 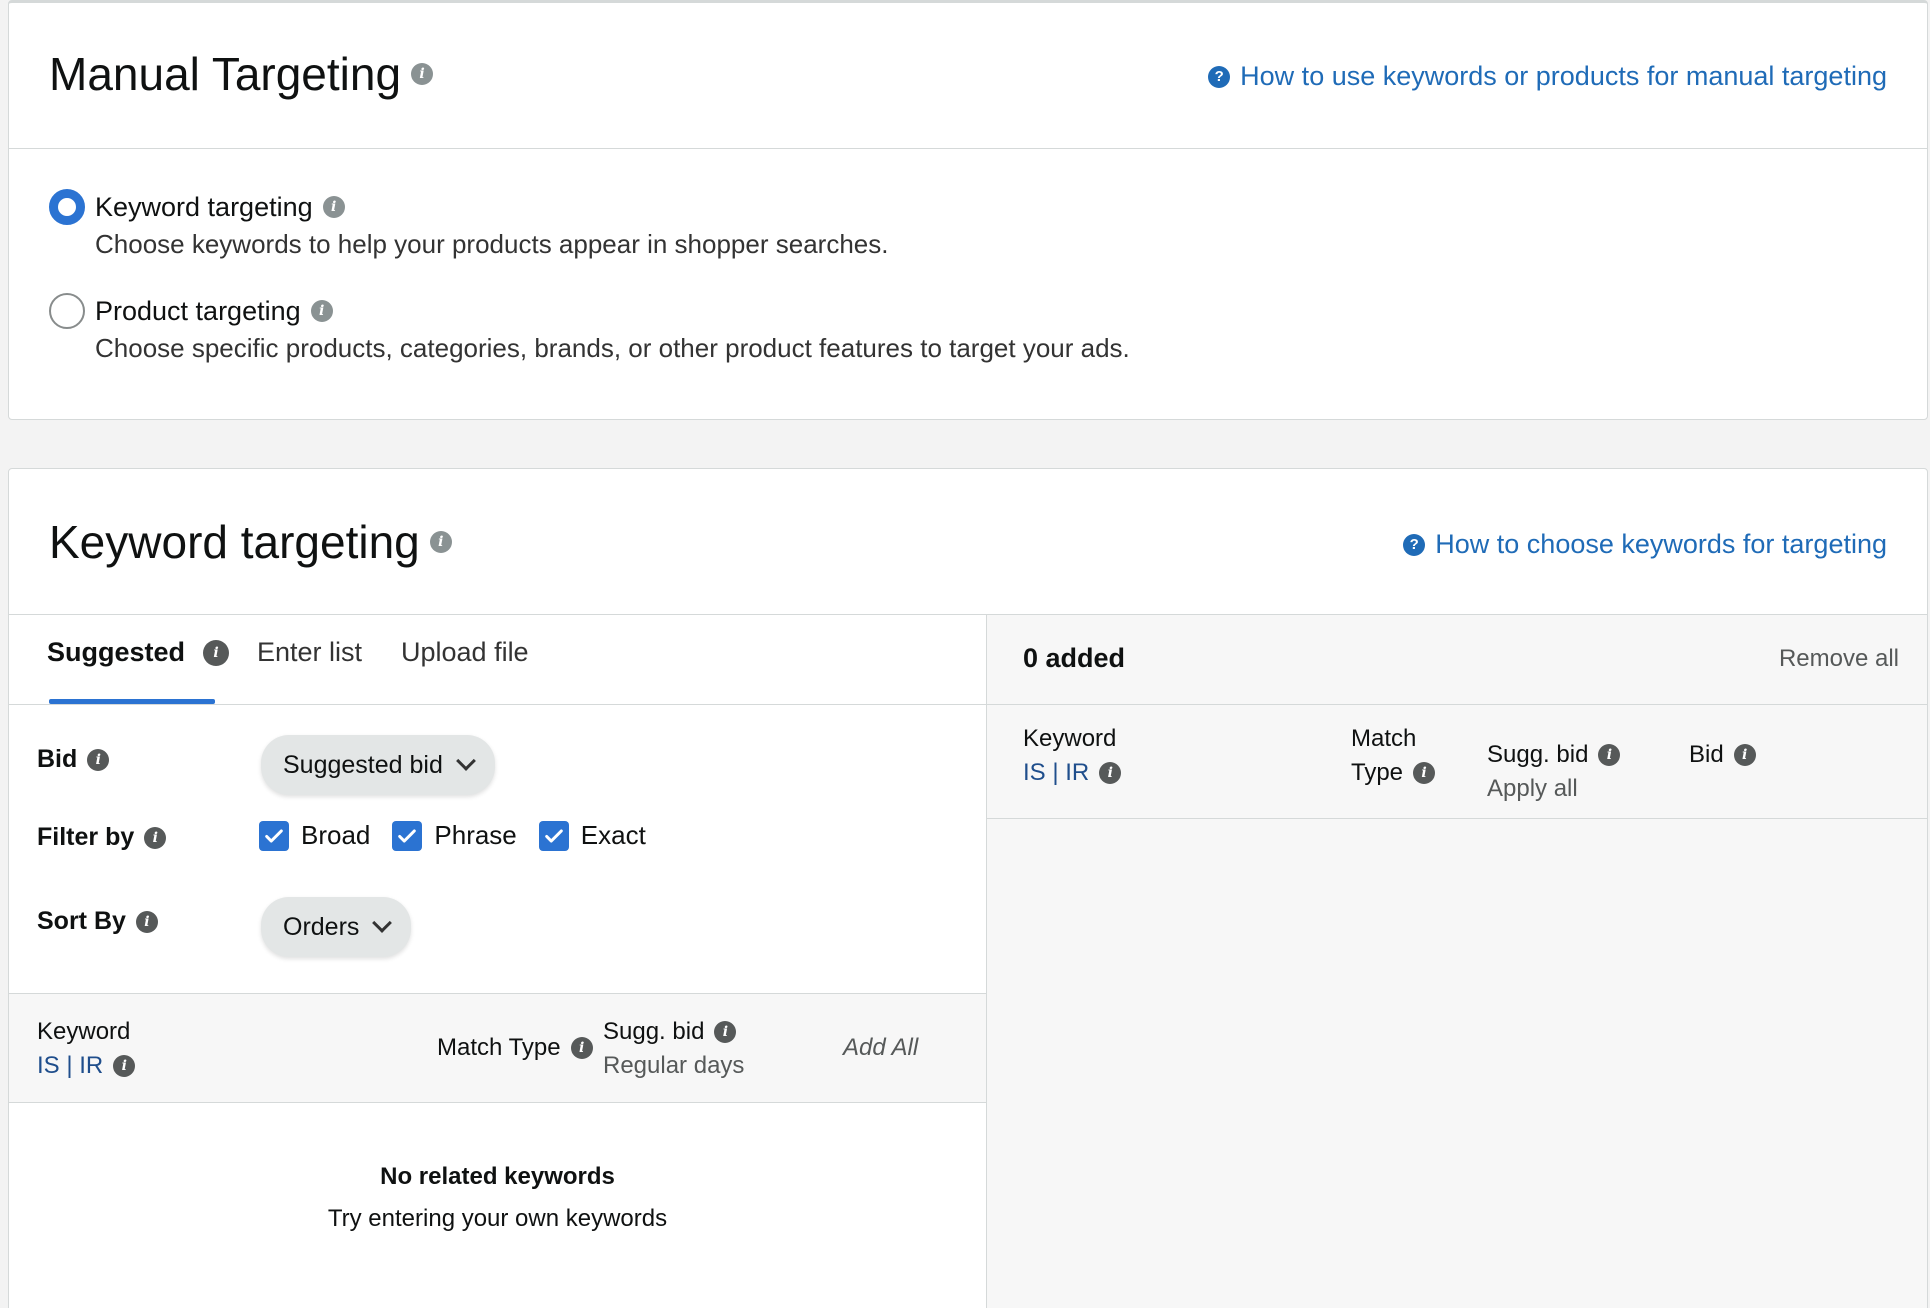 I want to click on filter-label: Filter by i, so click(x=102, y=837).